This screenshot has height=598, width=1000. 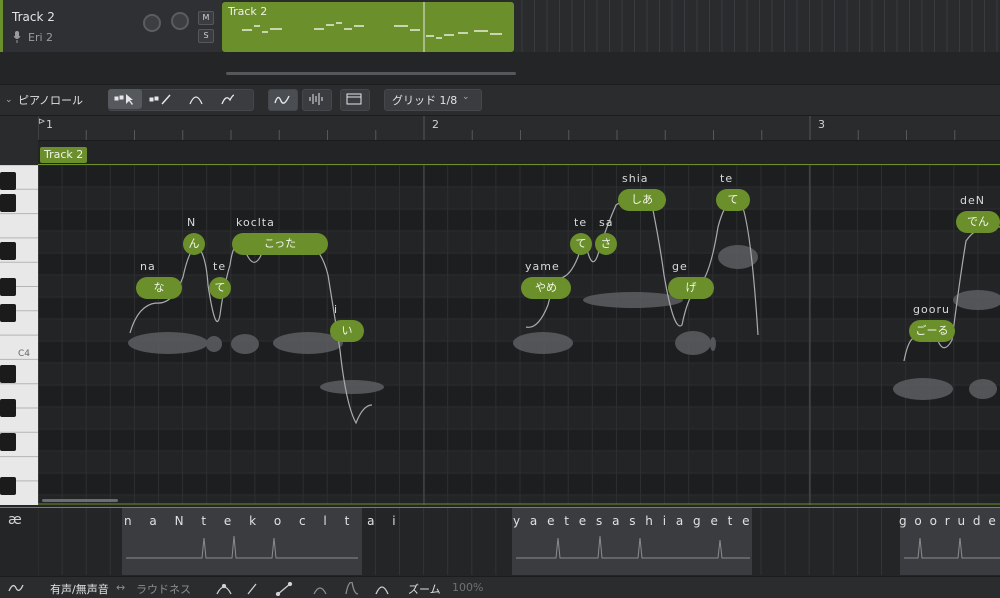 I want to click on piano-roll-title: ピアノロール, so click(x=51, y=100).